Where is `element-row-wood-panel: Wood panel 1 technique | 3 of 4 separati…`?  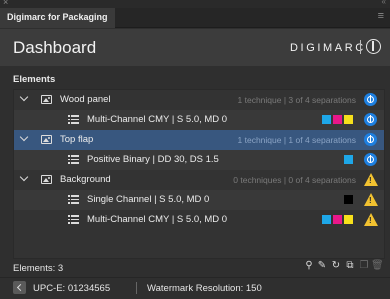
element-row-wood-panel: Wood panel 1 technique | 3 of 4 separati… is located at coordinates (199, 100).